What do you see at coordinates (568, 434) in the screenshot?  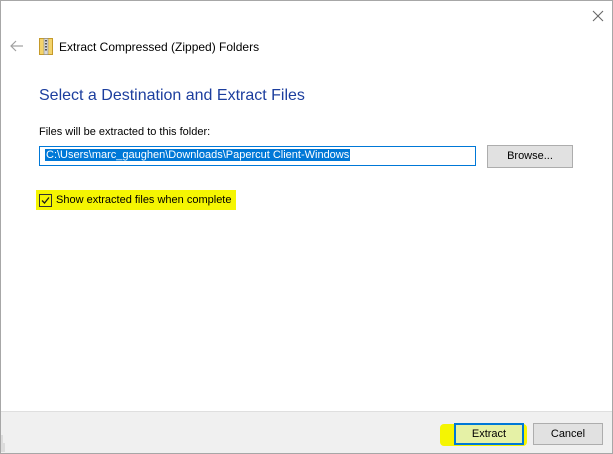 I see `cancel-button: Cancel` at bounding box center [568, 434].